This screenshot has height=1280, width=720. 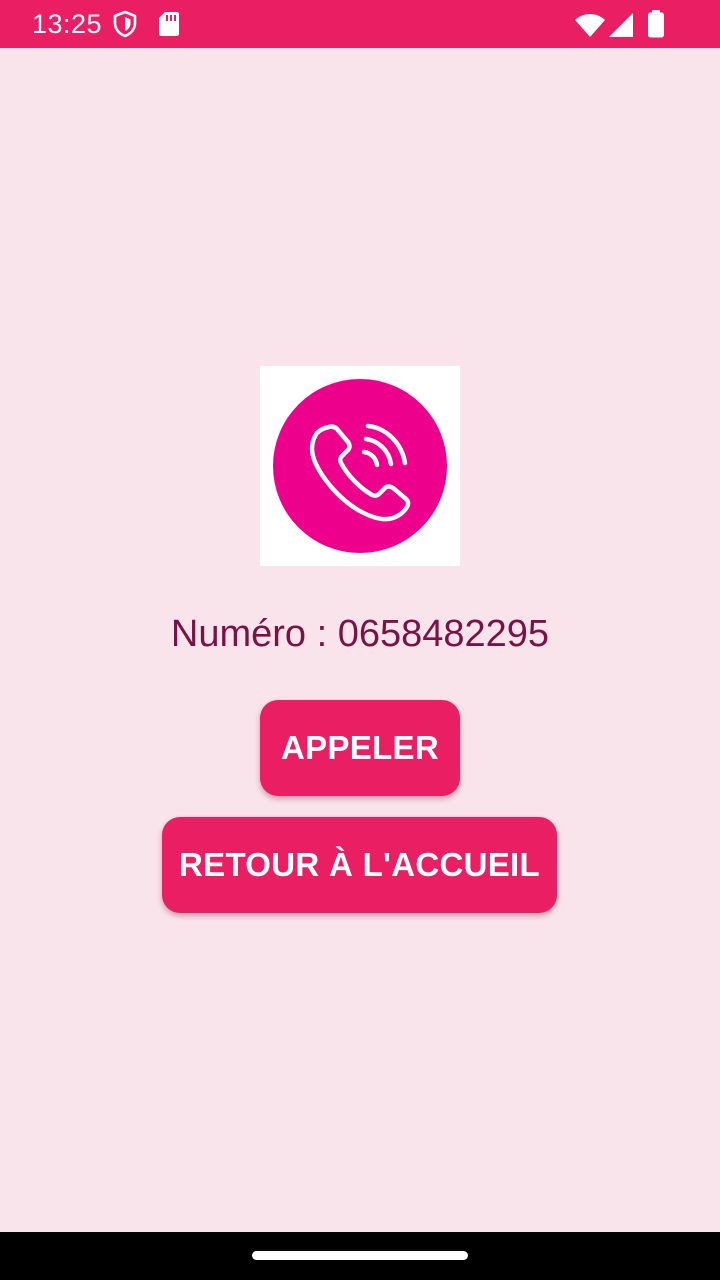 I want to click on navigation-bar, so click(x=360, y=1256).